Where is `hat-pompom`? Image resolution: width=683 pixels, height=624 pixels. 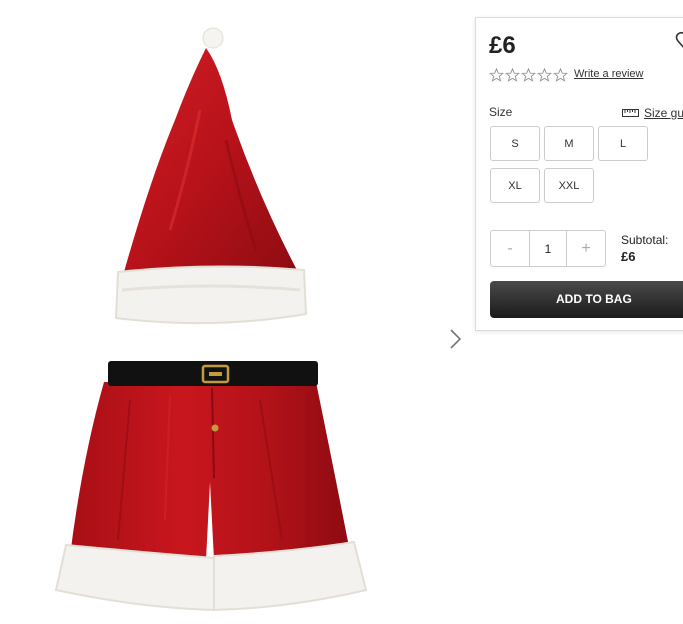 hat-pompom is located at coordinates (213, 38).